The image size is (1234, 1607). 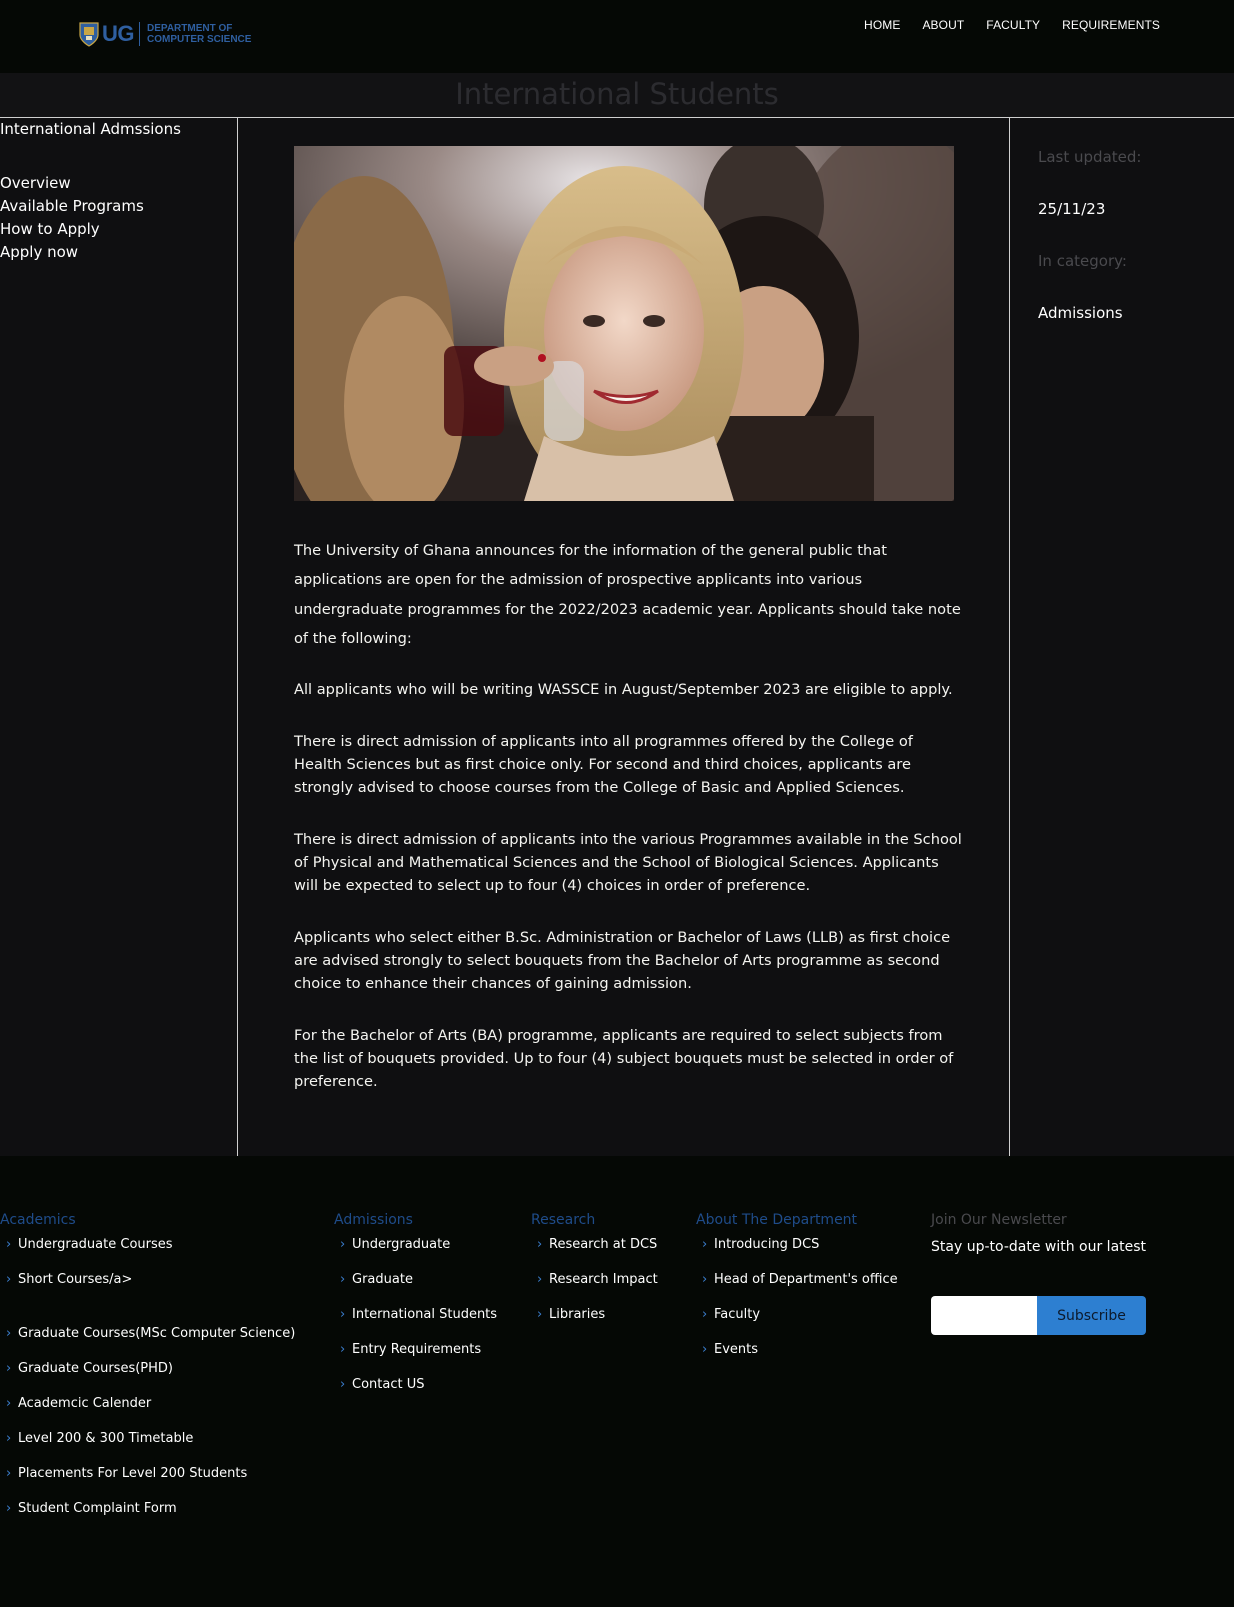 I want to click on students-photo, so click(x=624, y=323).